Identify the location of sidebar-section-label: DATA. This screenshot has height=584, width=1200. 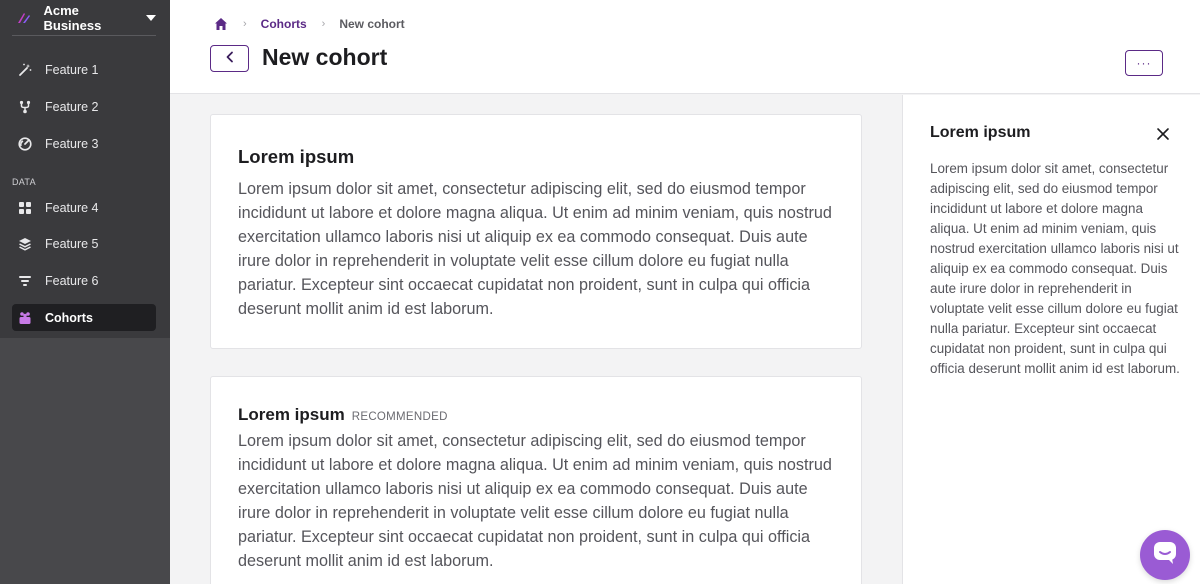
(24, 182).